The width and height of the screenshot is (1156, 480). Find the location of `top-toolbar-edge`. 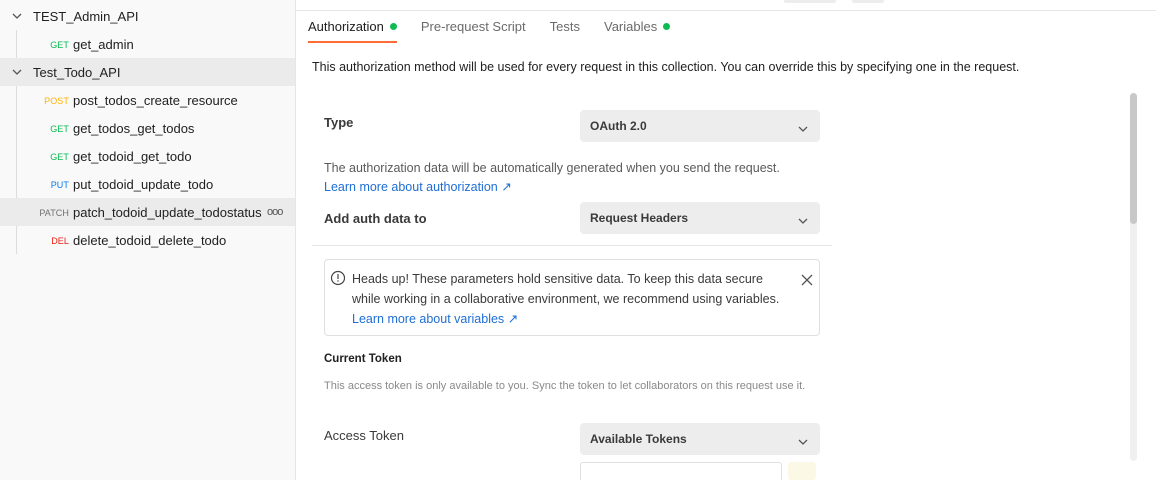

top-toolbar-edge is located at coordinates (726, 5).